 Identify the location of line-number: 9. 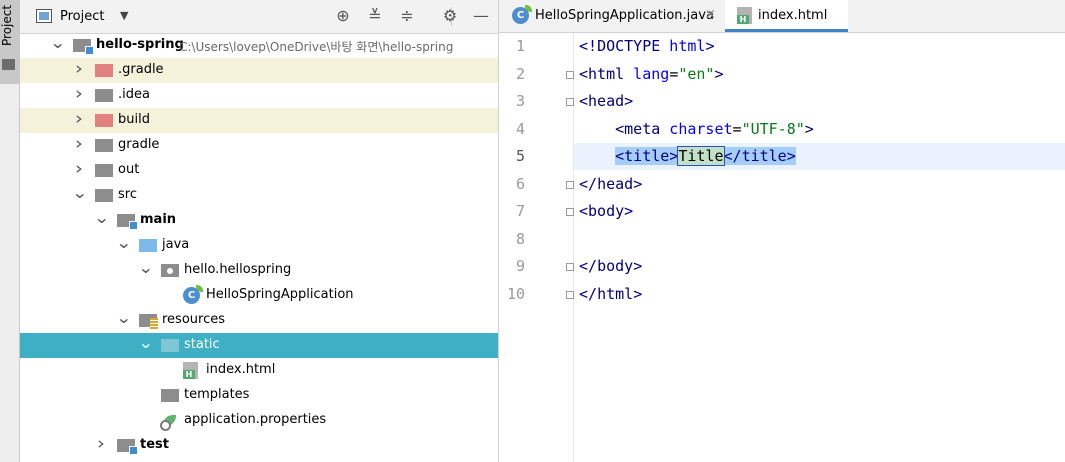
(520, 266).